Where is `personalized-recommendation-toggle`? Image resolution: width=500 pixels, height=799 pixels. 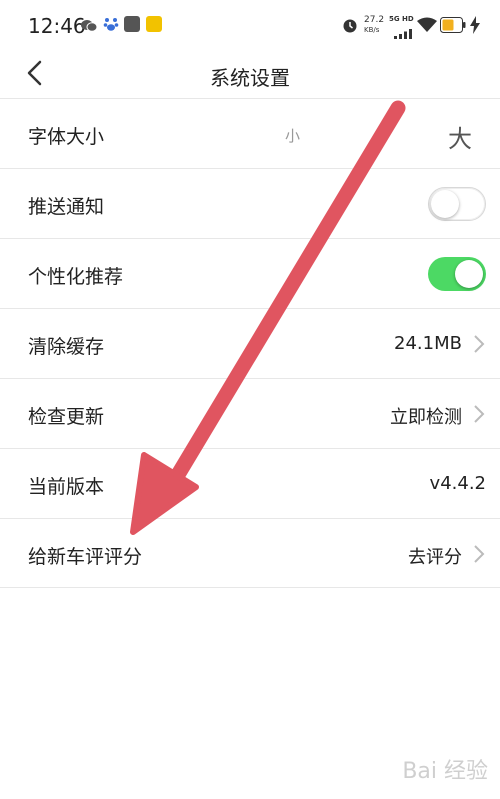
personalized-recommendation-toggle is located at coordinates (457, 274).